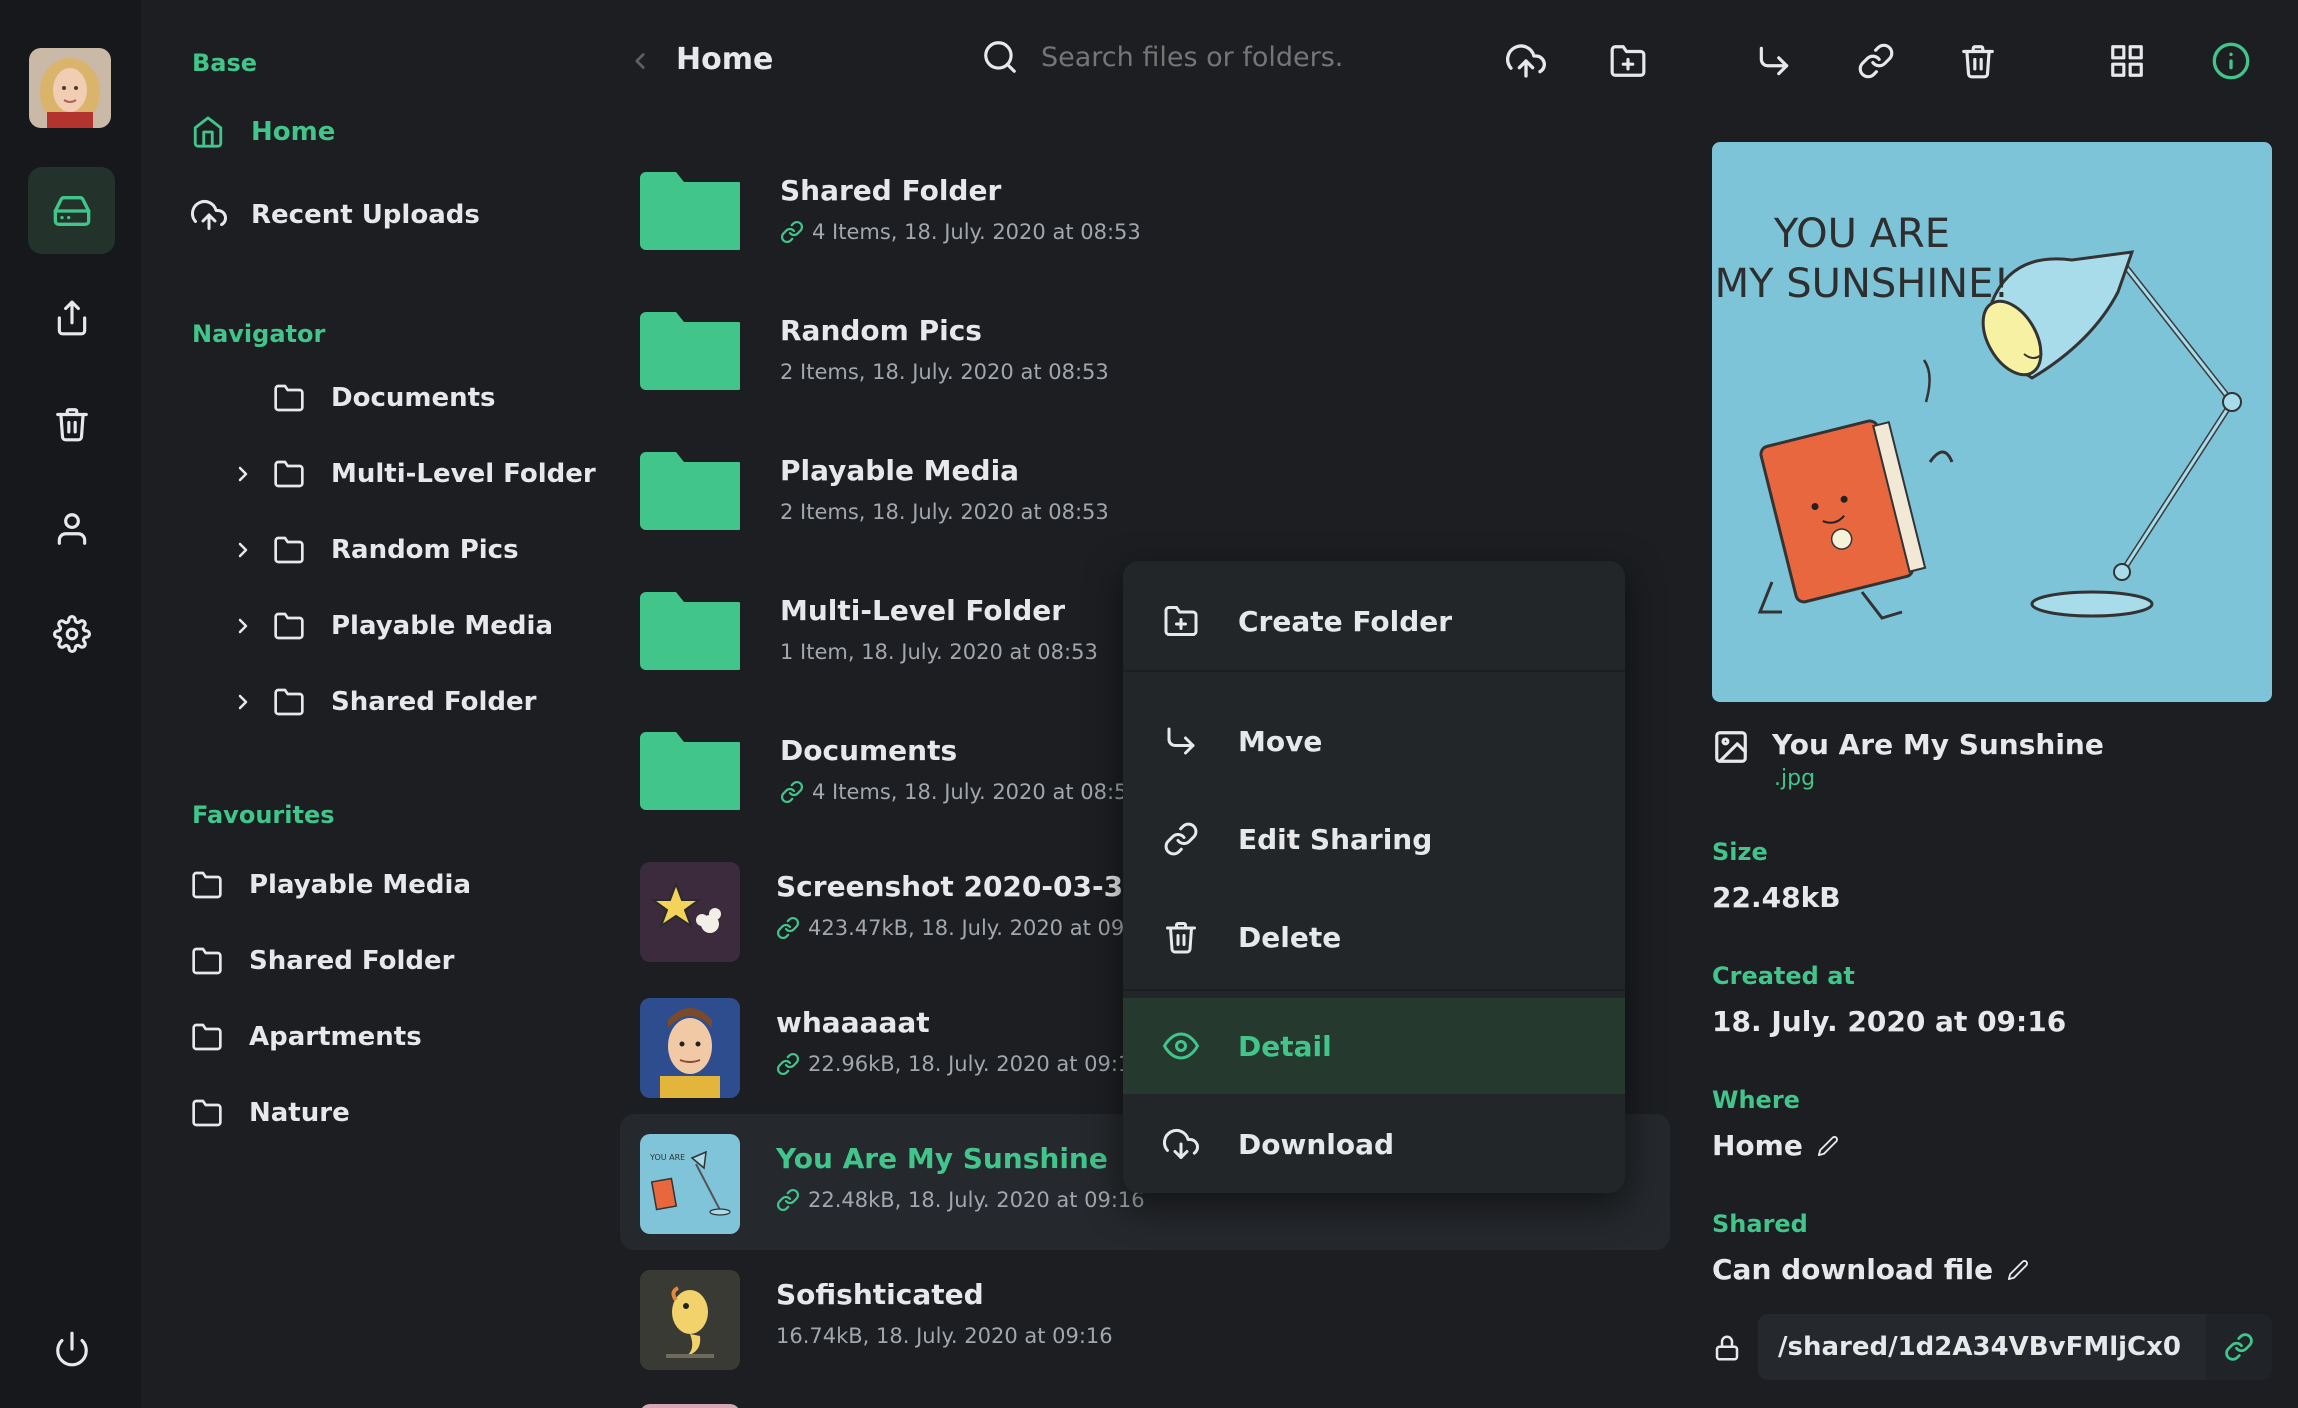  What do you see at coordinates (976, 1064) in the screenshot?
I see `file-meta-text: 22.96kB, 18. July. 2020 at 09:16` at bounding box center [976, 1064].